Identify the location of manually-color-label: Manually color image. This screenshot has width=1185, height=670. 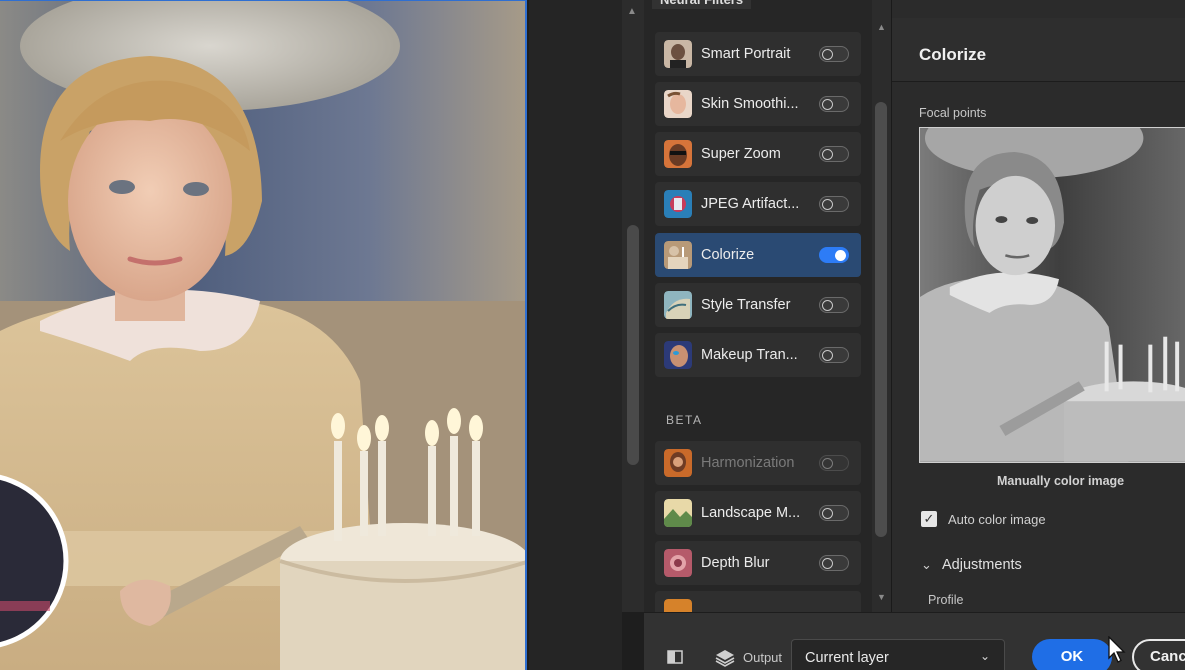
(1060, 481).